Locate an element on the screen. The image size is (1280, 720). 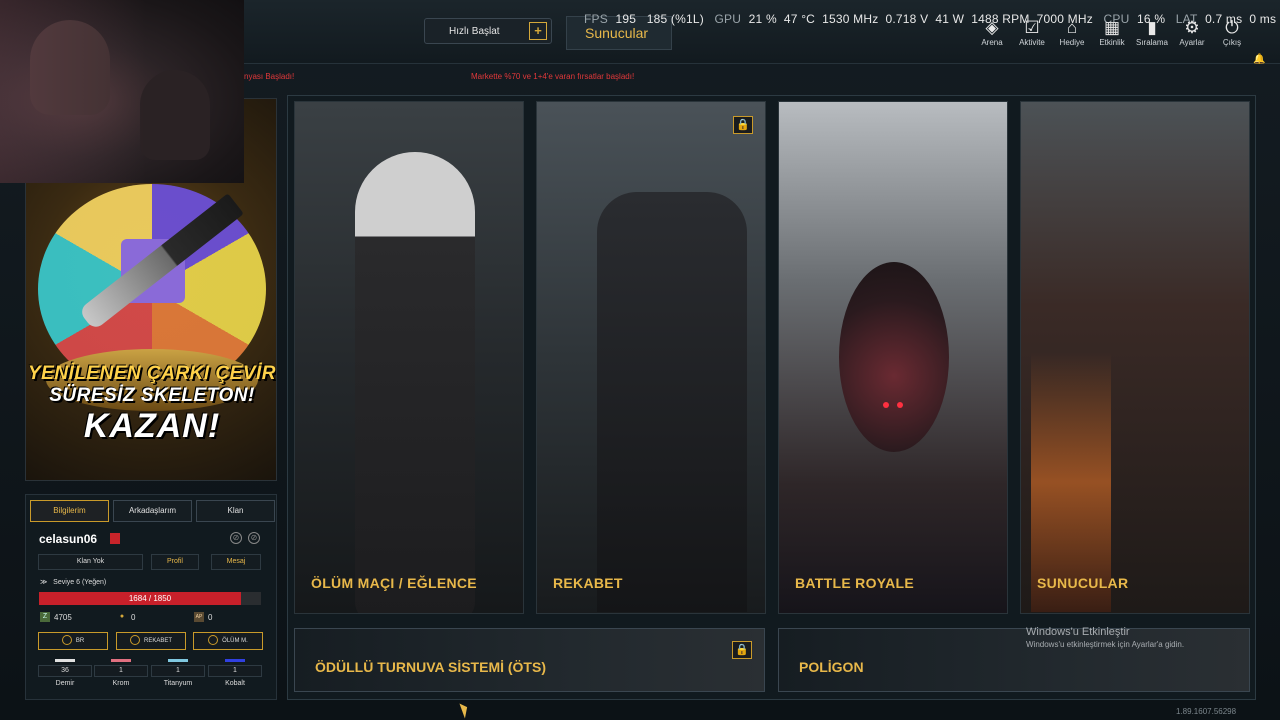
mode-card-competitive: 🔒 REKABET is located at coordinates (651, 357).